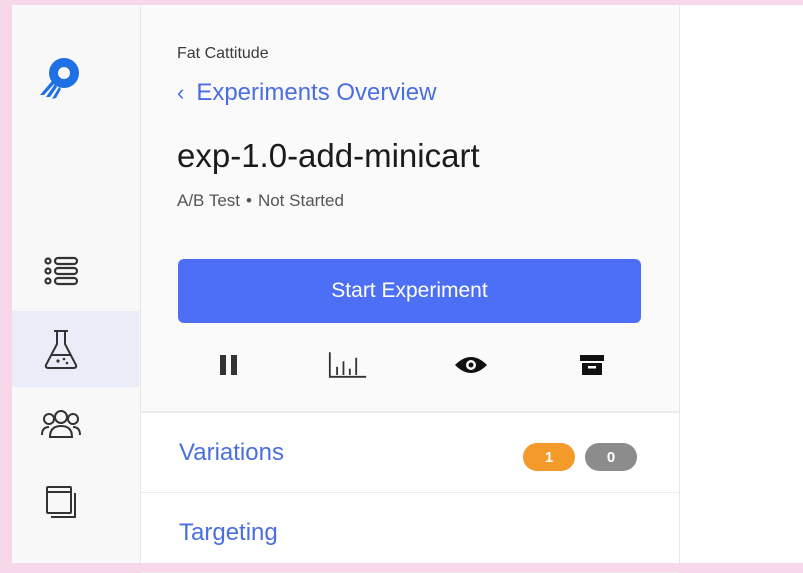 Image resolution: width=803 pixels, height=573 pixels. I want to click on sidebar-item-experiments, so click(75, 349).